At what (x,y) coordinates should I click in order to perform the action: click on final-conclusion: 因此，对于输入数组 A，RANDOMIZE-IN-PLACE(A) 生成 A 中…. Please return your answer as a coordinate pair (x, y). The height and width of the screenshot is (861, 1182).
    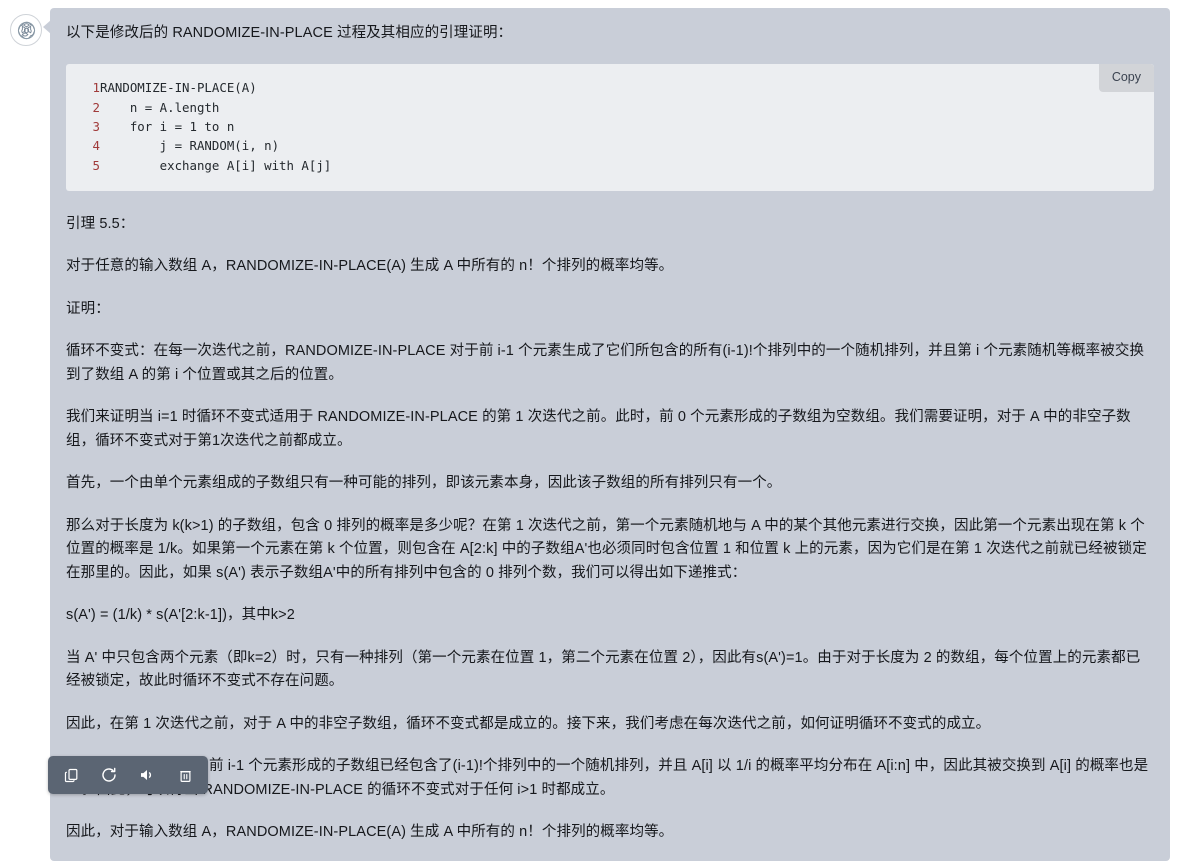
    Looking at the image, I should click on (370, 832).